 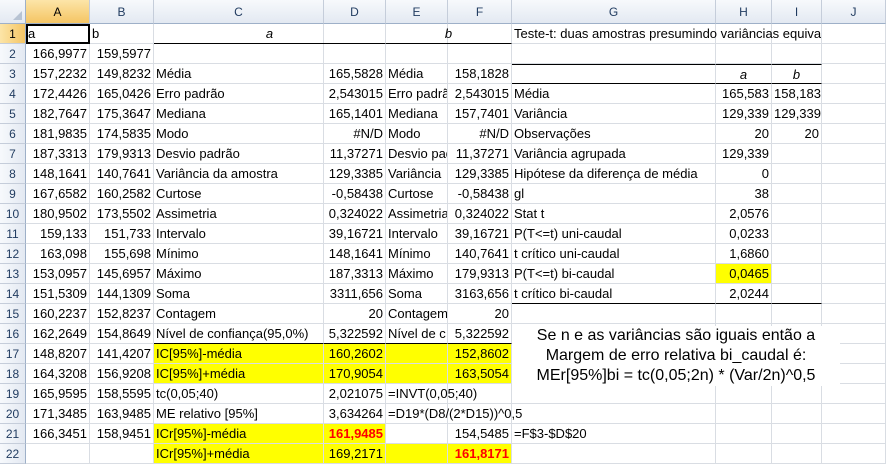 I want to click on cell-d18: 170,9054, so click(x=355, y=374).